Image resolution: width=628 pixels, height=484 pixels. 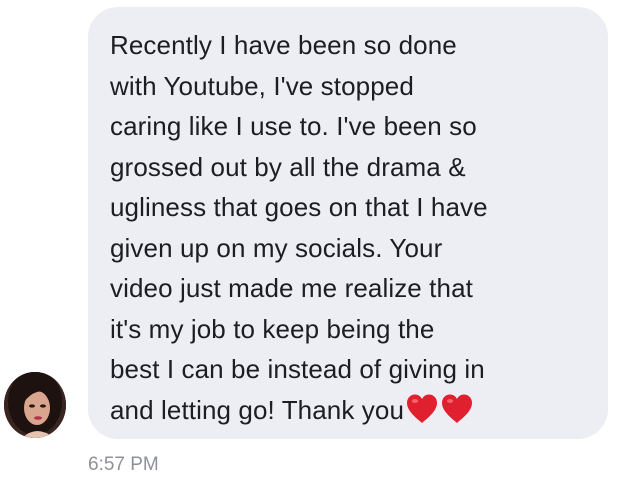 What do you see at coordinates (123, 464) in the screenshot?
I see `message-timestamp: 6:57 PM` at bounding box center [123, 464].